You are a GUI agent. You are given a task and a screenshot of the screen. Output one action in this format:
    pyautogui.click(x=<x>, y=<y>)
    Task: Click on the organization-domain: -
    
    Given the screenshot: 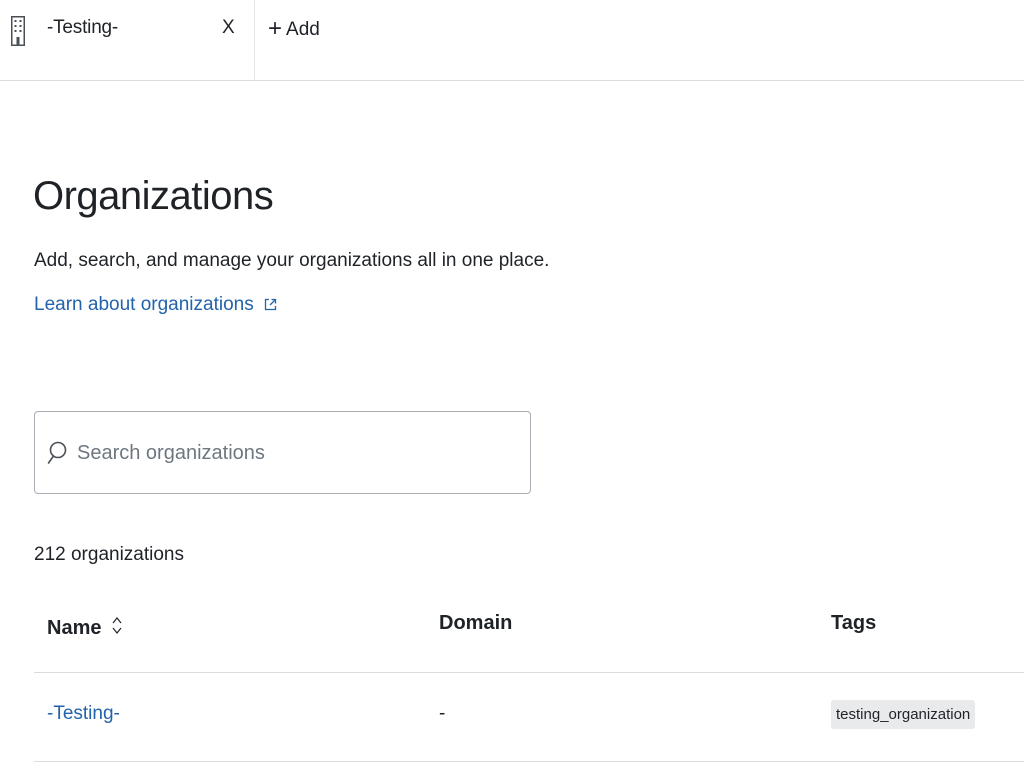 What is the action you would take?
    pyautogui.click(x=442, y=713)
    